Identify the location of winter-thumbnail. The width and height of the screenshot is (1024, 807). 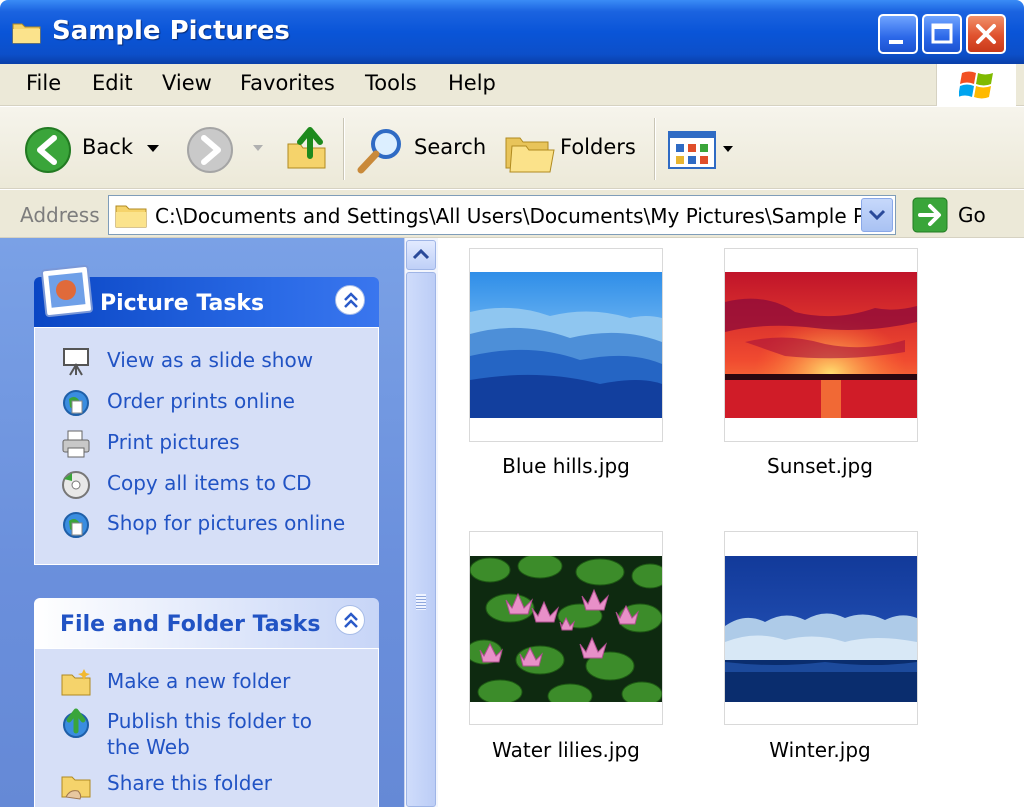
(821, 629).